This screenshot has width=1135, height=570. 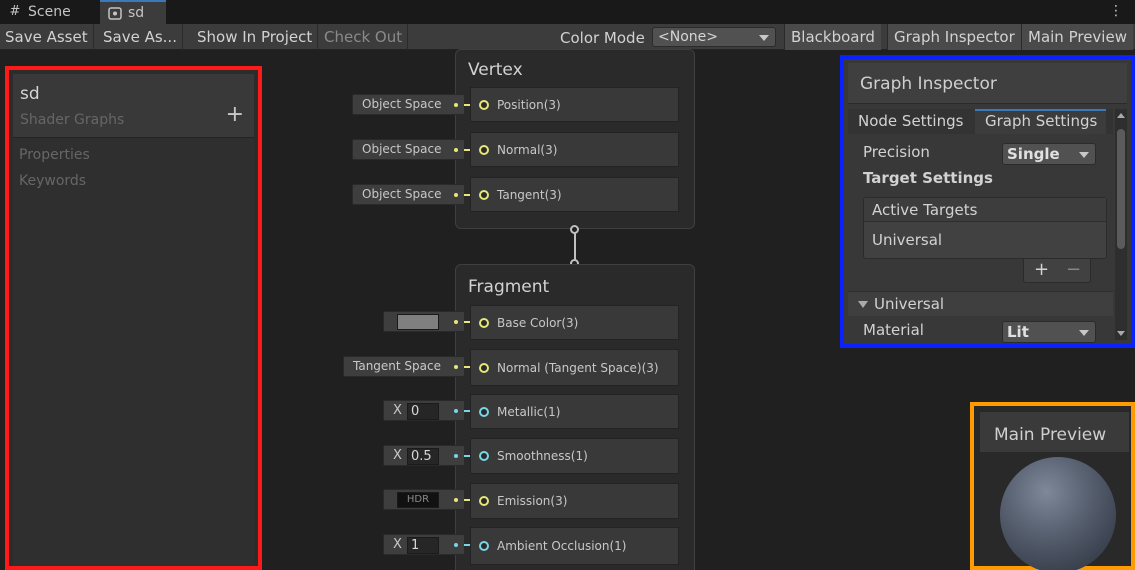 I want to click on save-asset-button: Save Asset, so click(x=47, y=37).